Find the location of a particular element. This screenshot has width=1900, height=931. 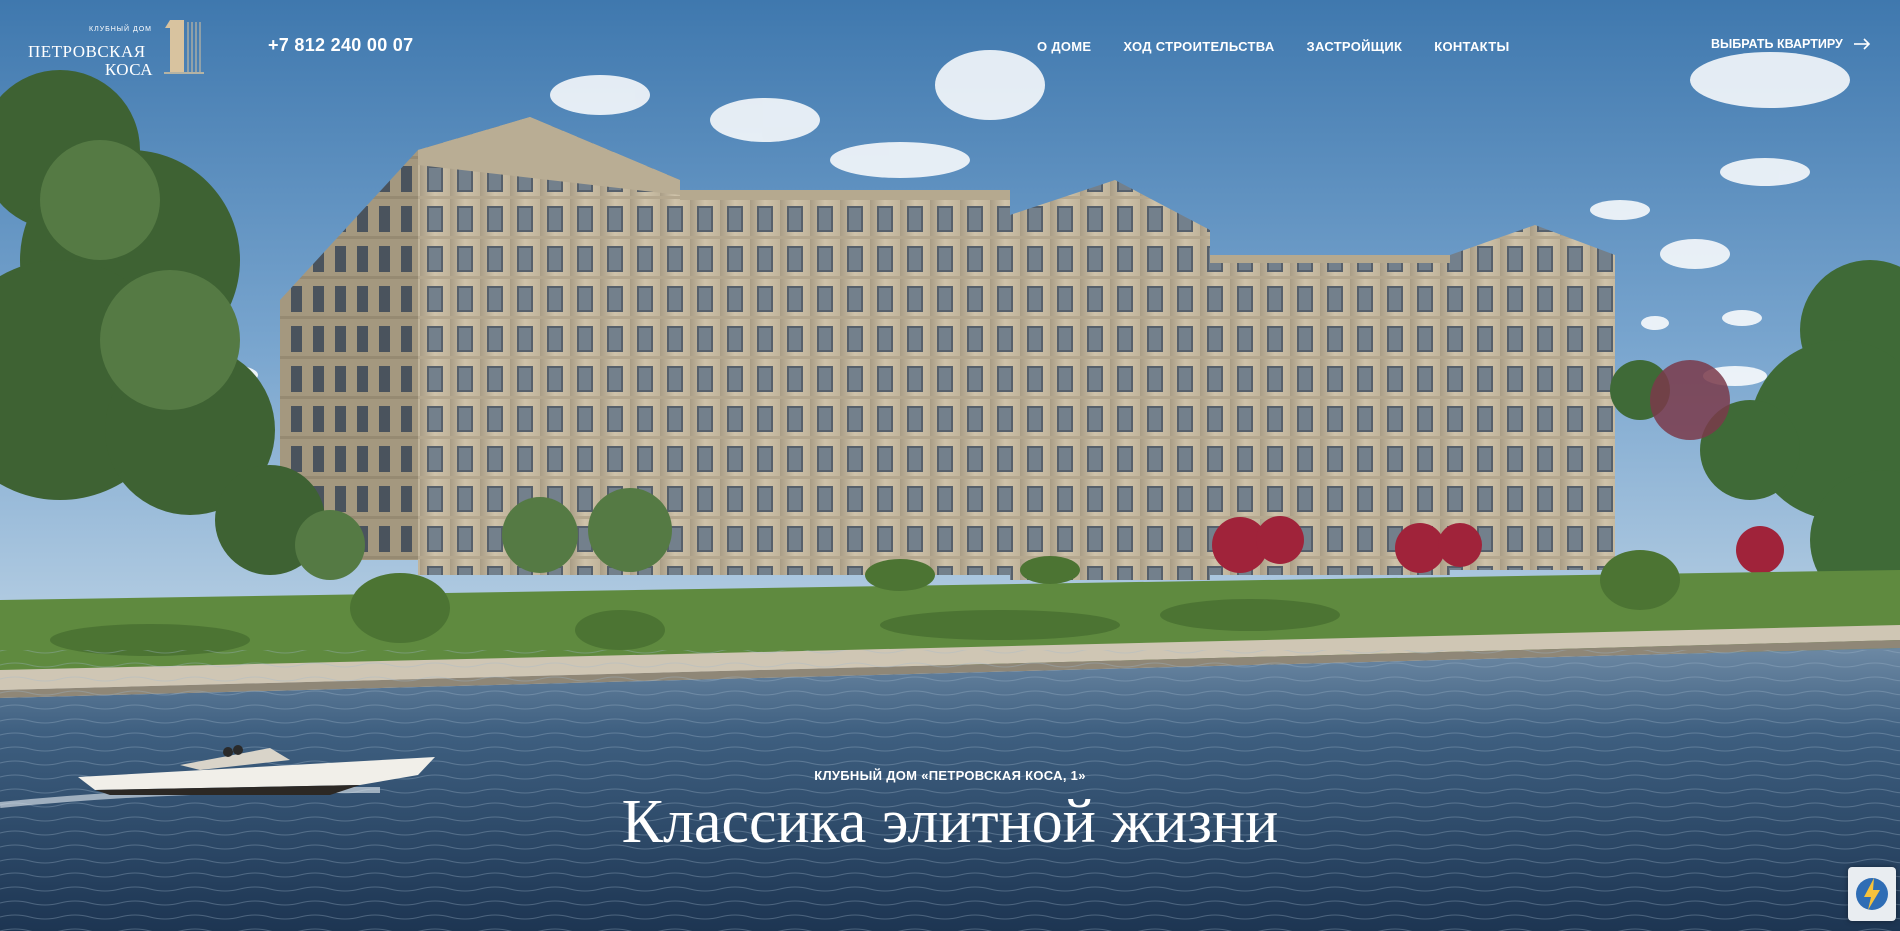

floating-widget-button is located at coordinates (1872, 894).